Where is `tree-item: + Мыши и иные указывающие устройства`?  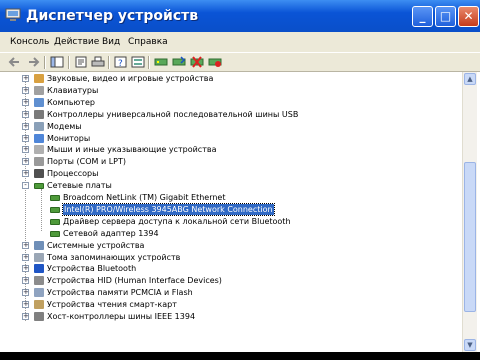
tree-item: + Мыши и иные указывающие устройства is located at coordinates (230, 149).